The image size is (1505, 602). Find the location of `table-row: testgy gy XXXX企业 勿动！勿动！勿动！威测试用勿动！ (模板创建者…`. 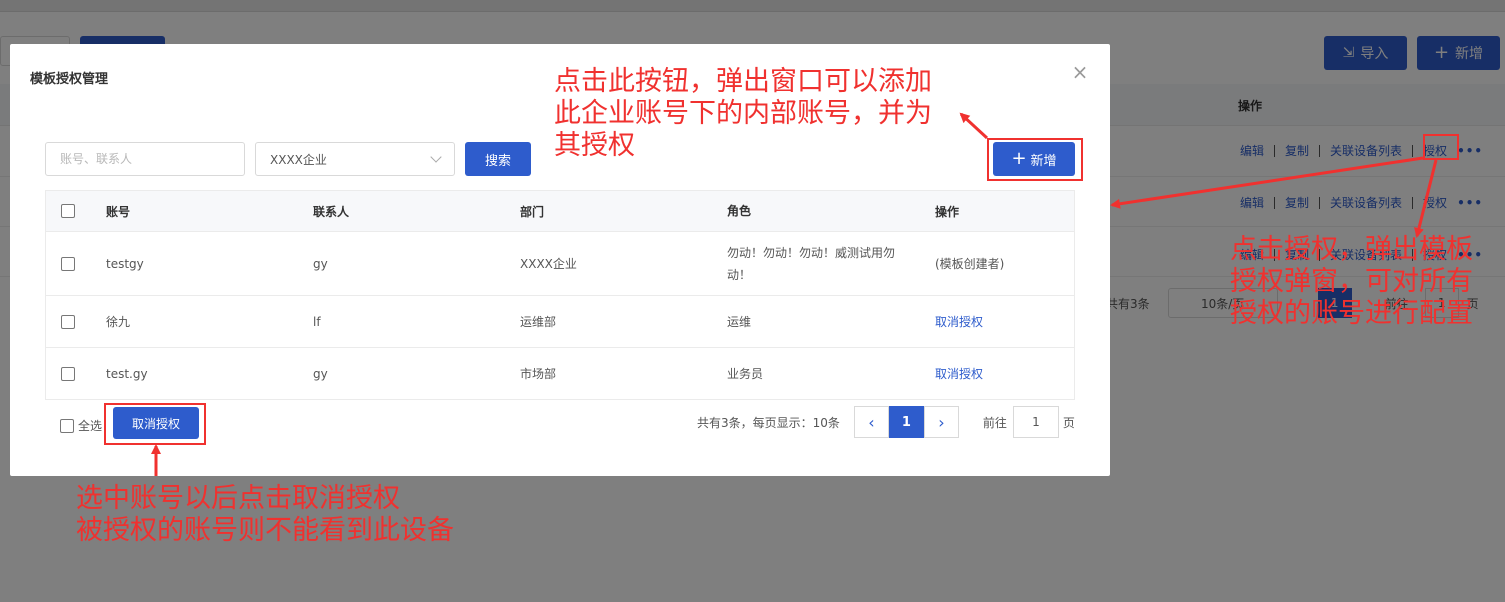

table-row: testgy gy XXXX企业 勿动！勿动！勿动！威测试用勿动！ (模板创建者… is located at coordinates (560, 264).